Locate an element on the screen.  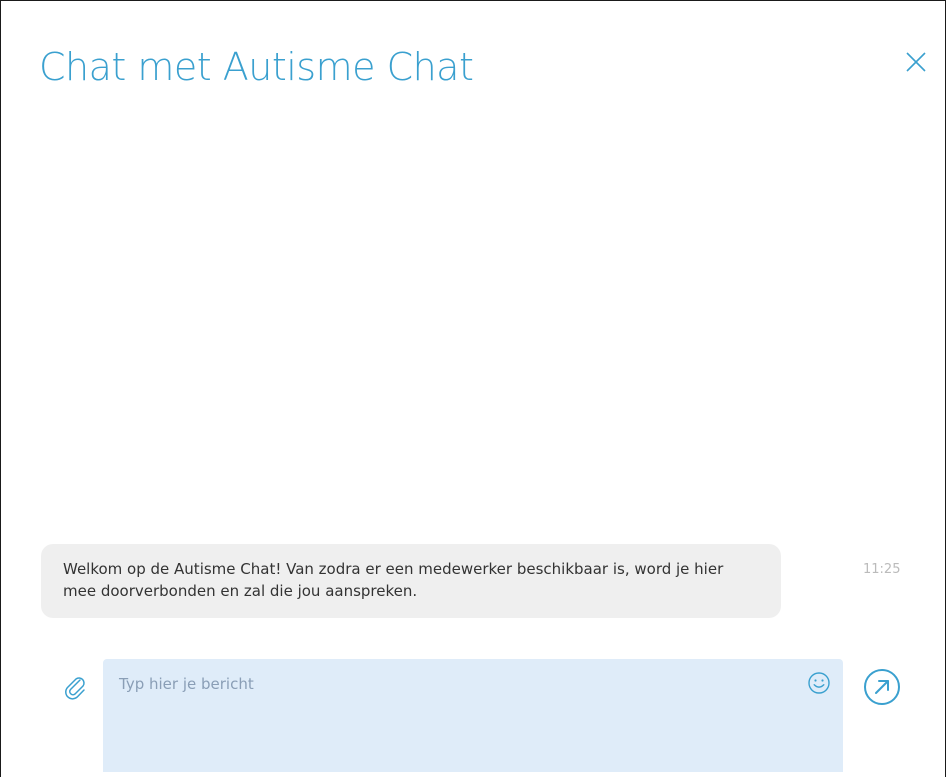
emoji-button is located at coordinates (819, 683).